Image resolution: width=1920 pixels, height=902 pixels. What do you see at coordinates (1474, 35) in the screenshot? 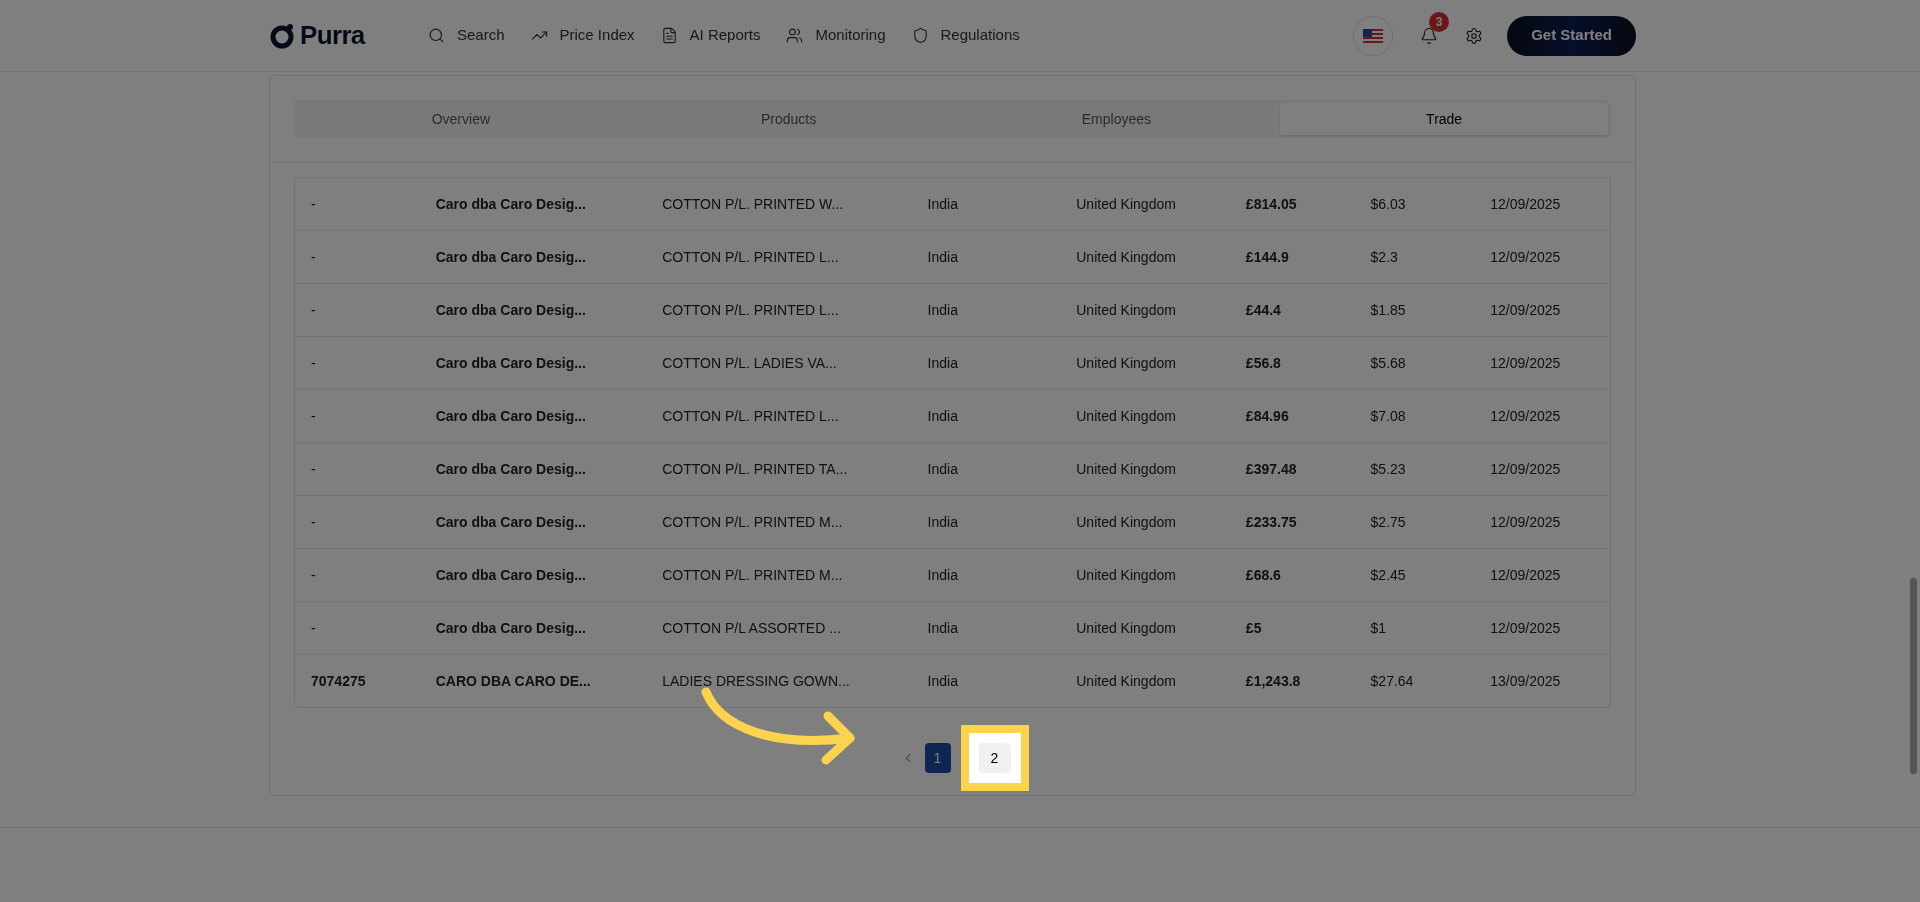
I see `settings-icon` at bounding box center [1474, 35].